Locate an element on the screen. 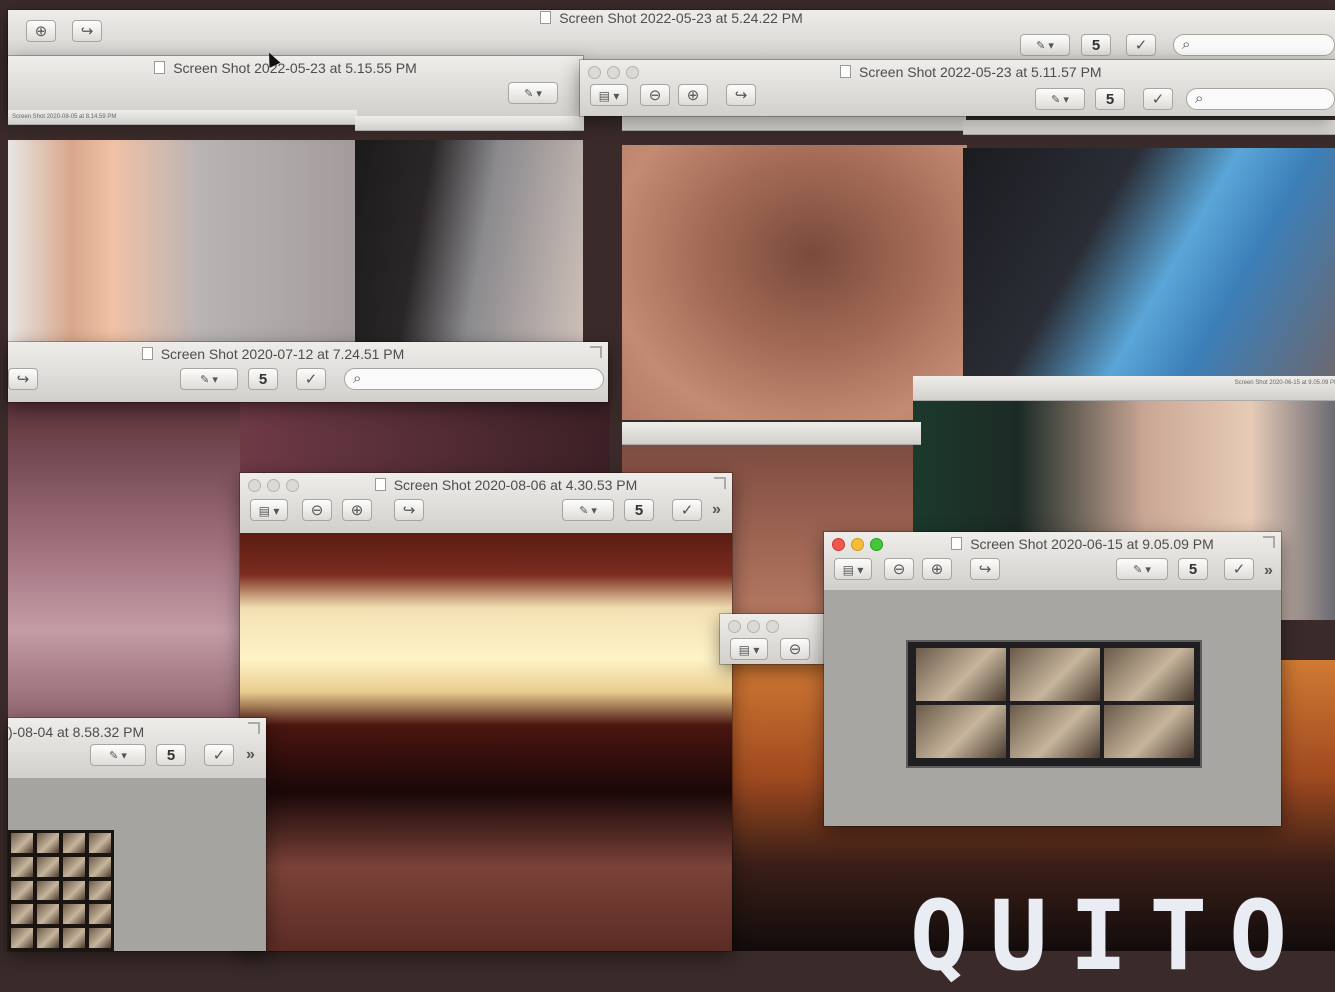 The height and width of the screenshot is (992, 1335). preview-canvas is located at coordinates (1052, 708).